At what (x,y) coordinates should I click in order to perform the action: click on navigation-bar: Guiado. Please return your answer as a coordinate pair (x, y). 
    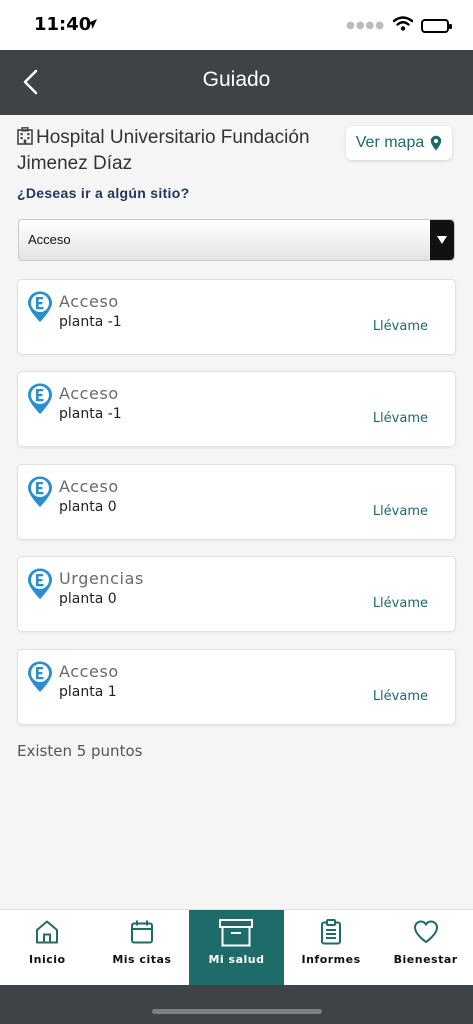
    Looking at the image, I should click on (236, 82).